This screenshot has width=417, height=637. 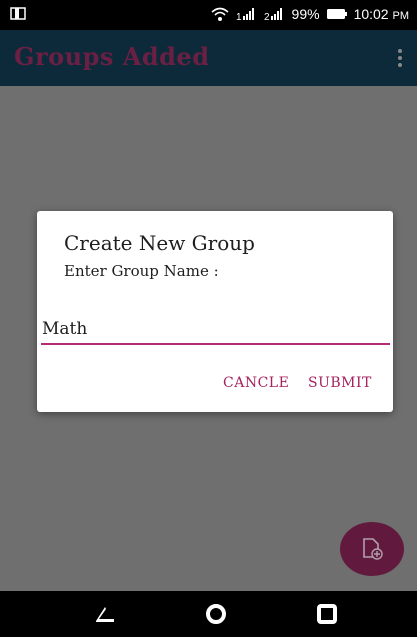 I want to click on status-right: 1 2 99% 10:02 PM, so click(x=309, y=14).